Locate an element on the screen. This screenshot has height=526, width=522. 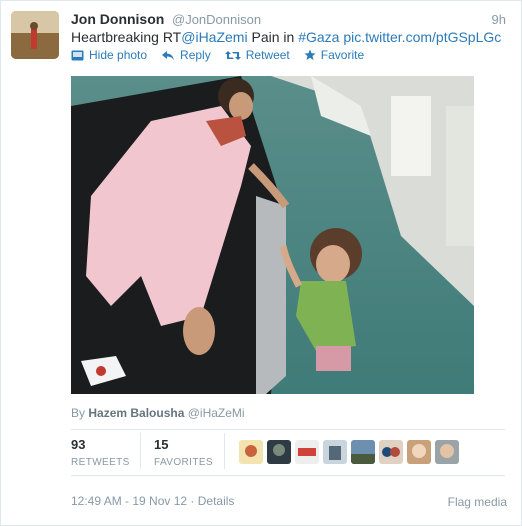
favorite-button: Favorite is located at coordinates (334, 55).